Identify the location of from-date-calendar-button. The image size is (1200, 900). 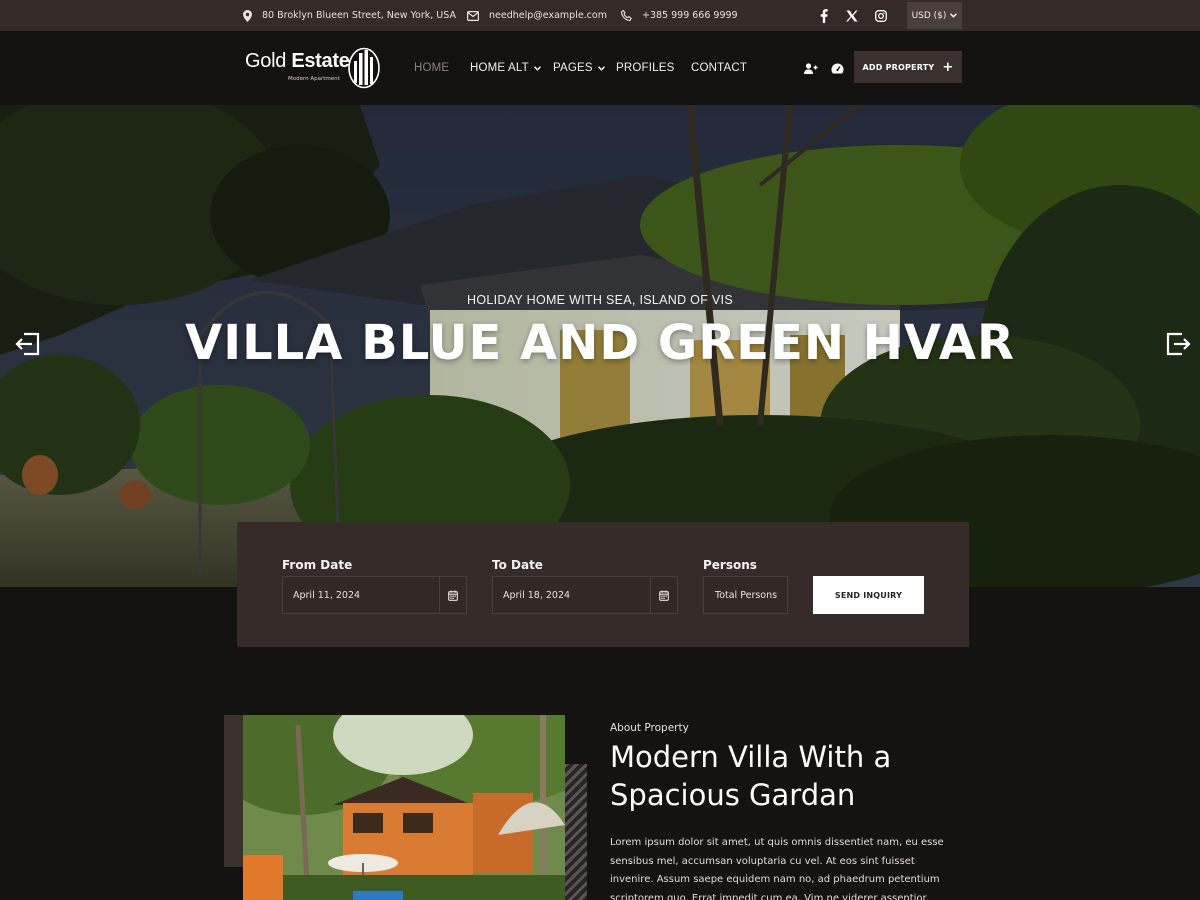
(452, 595).